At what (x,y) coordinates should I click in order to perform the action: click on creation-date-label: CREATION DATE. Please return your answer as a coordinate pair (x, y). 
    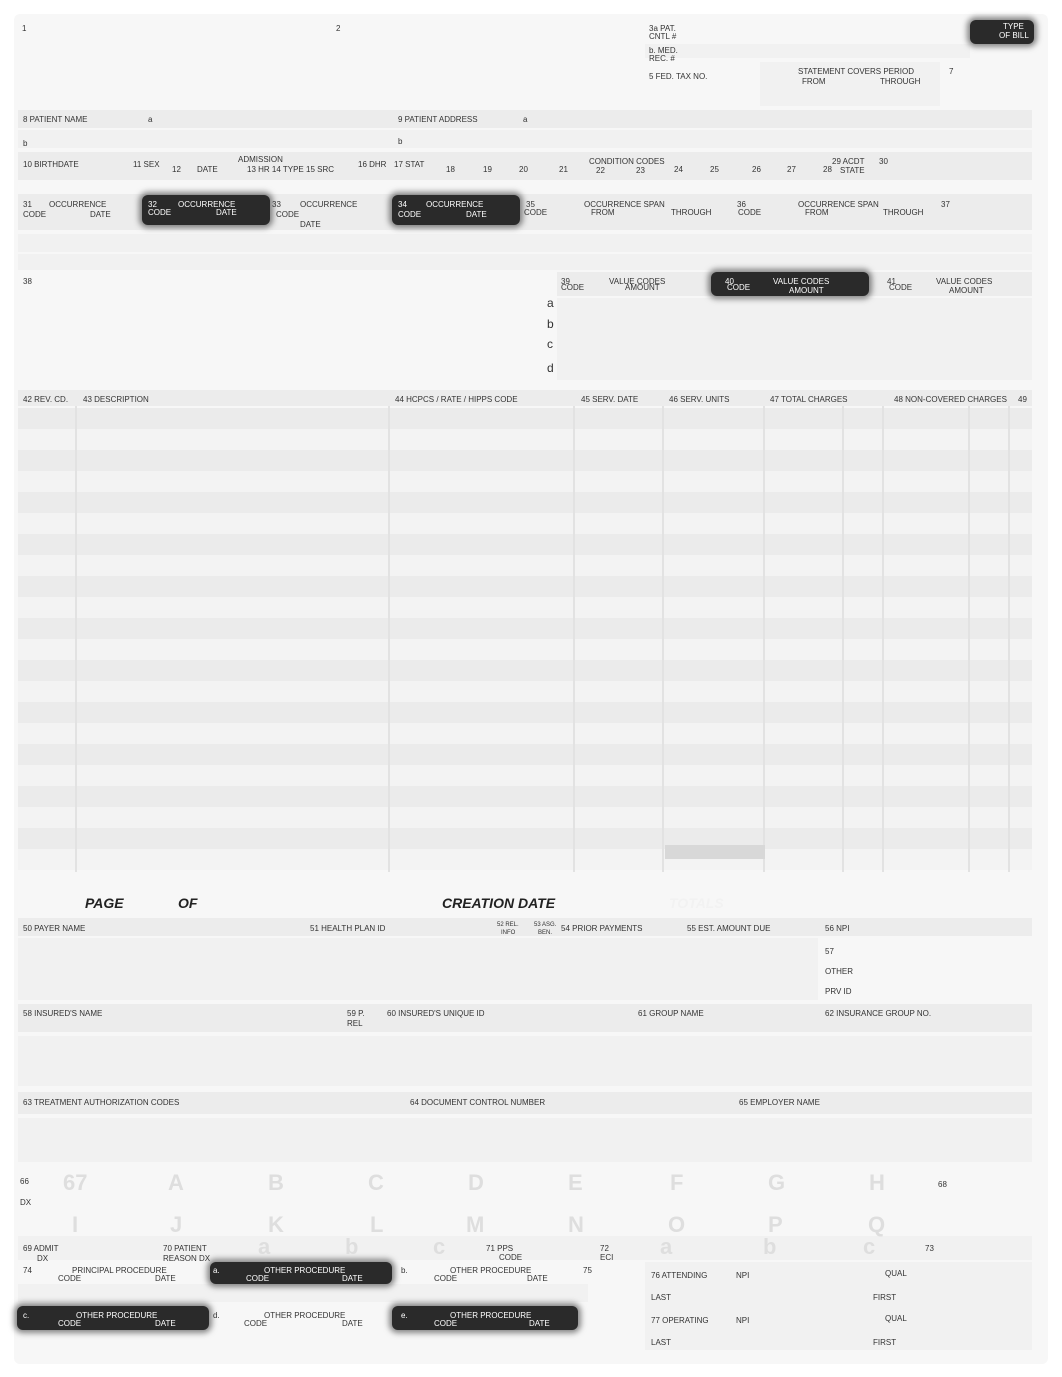
    Looking at the image, I should click on (499, 903).